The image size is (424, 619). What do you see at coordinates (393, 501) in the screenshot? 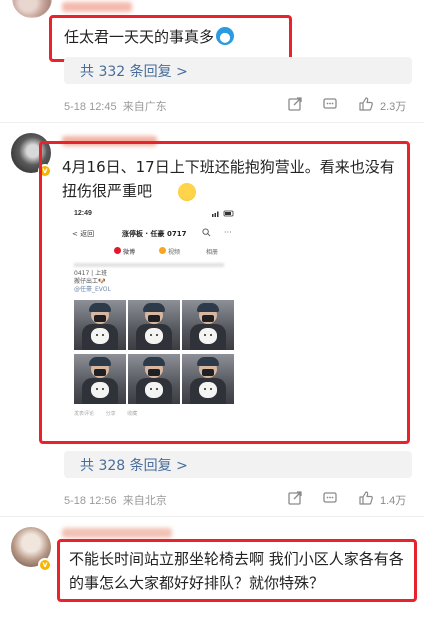
I see `like-count: 1.4万` at bounding box center [393, 501].